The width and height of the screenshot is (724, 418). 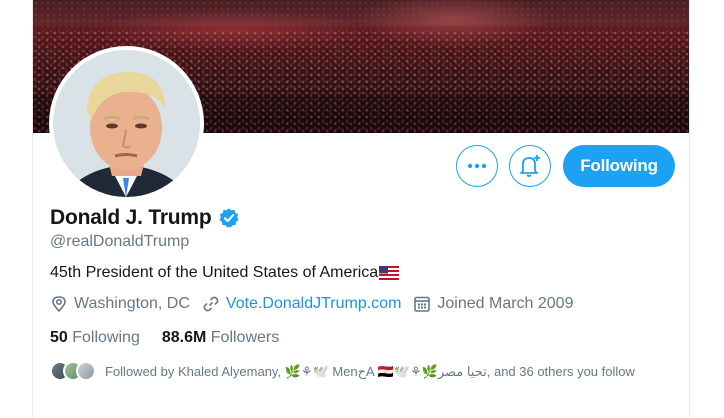 I want to click on calendar-icon, so click(x=422, y=304).